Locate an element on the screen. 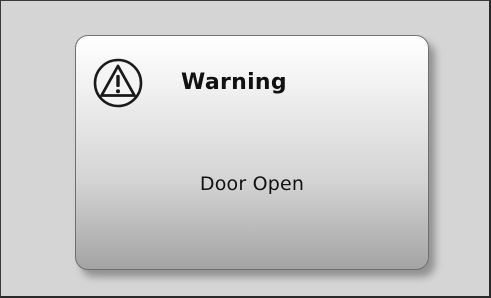 Image resolution: width=491 pixels, height=298 pixels. dialog-title: Warning is located at coordinates (234, 82).